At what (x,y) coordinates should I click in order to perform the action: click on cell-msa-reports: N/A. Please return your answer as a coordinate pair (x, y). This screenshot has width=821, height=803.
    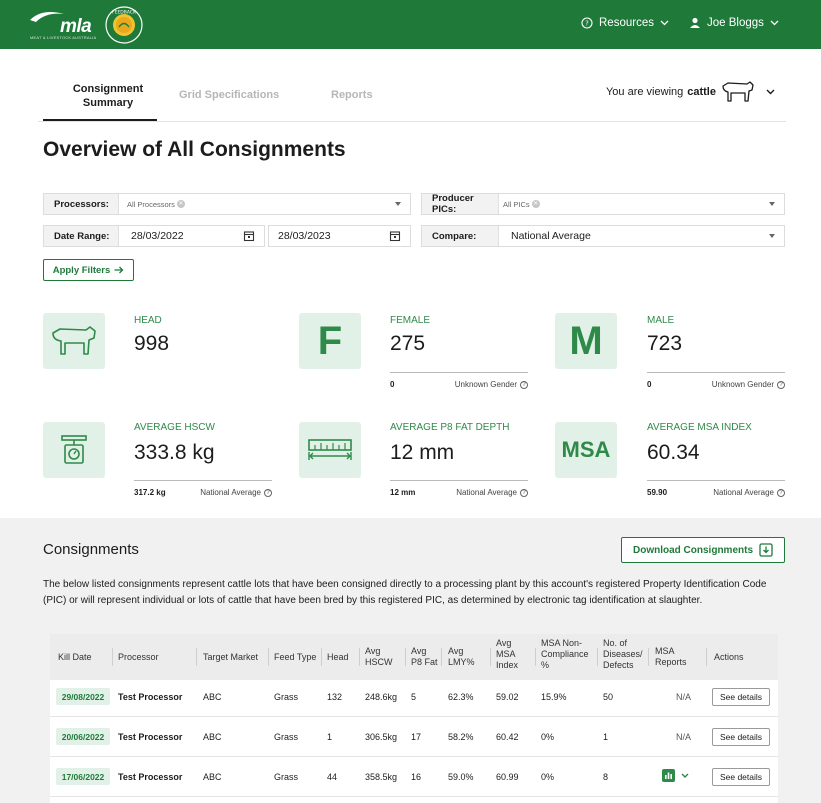
    Looking at the image, I should click on (684, 697).